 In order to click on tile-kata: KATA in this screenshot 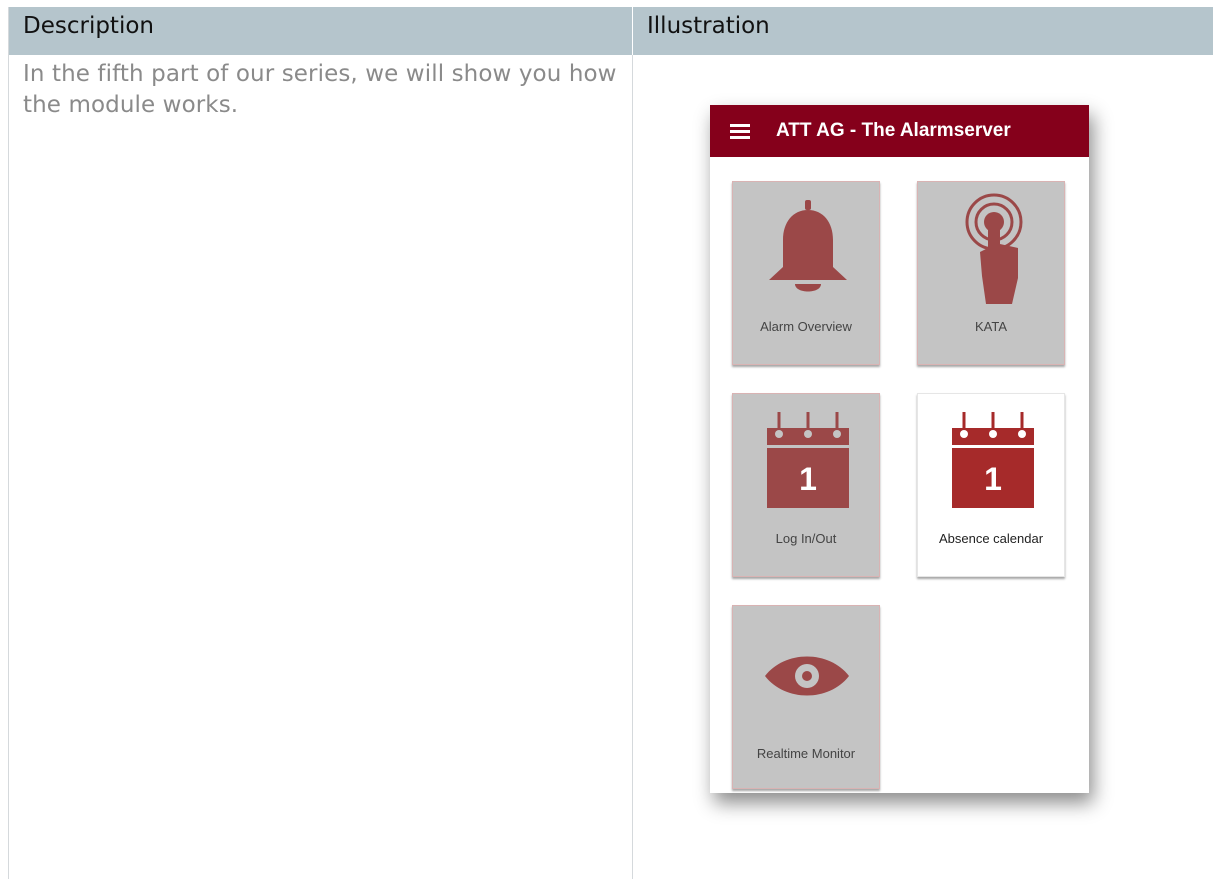, I will do `click(991, 273)`.